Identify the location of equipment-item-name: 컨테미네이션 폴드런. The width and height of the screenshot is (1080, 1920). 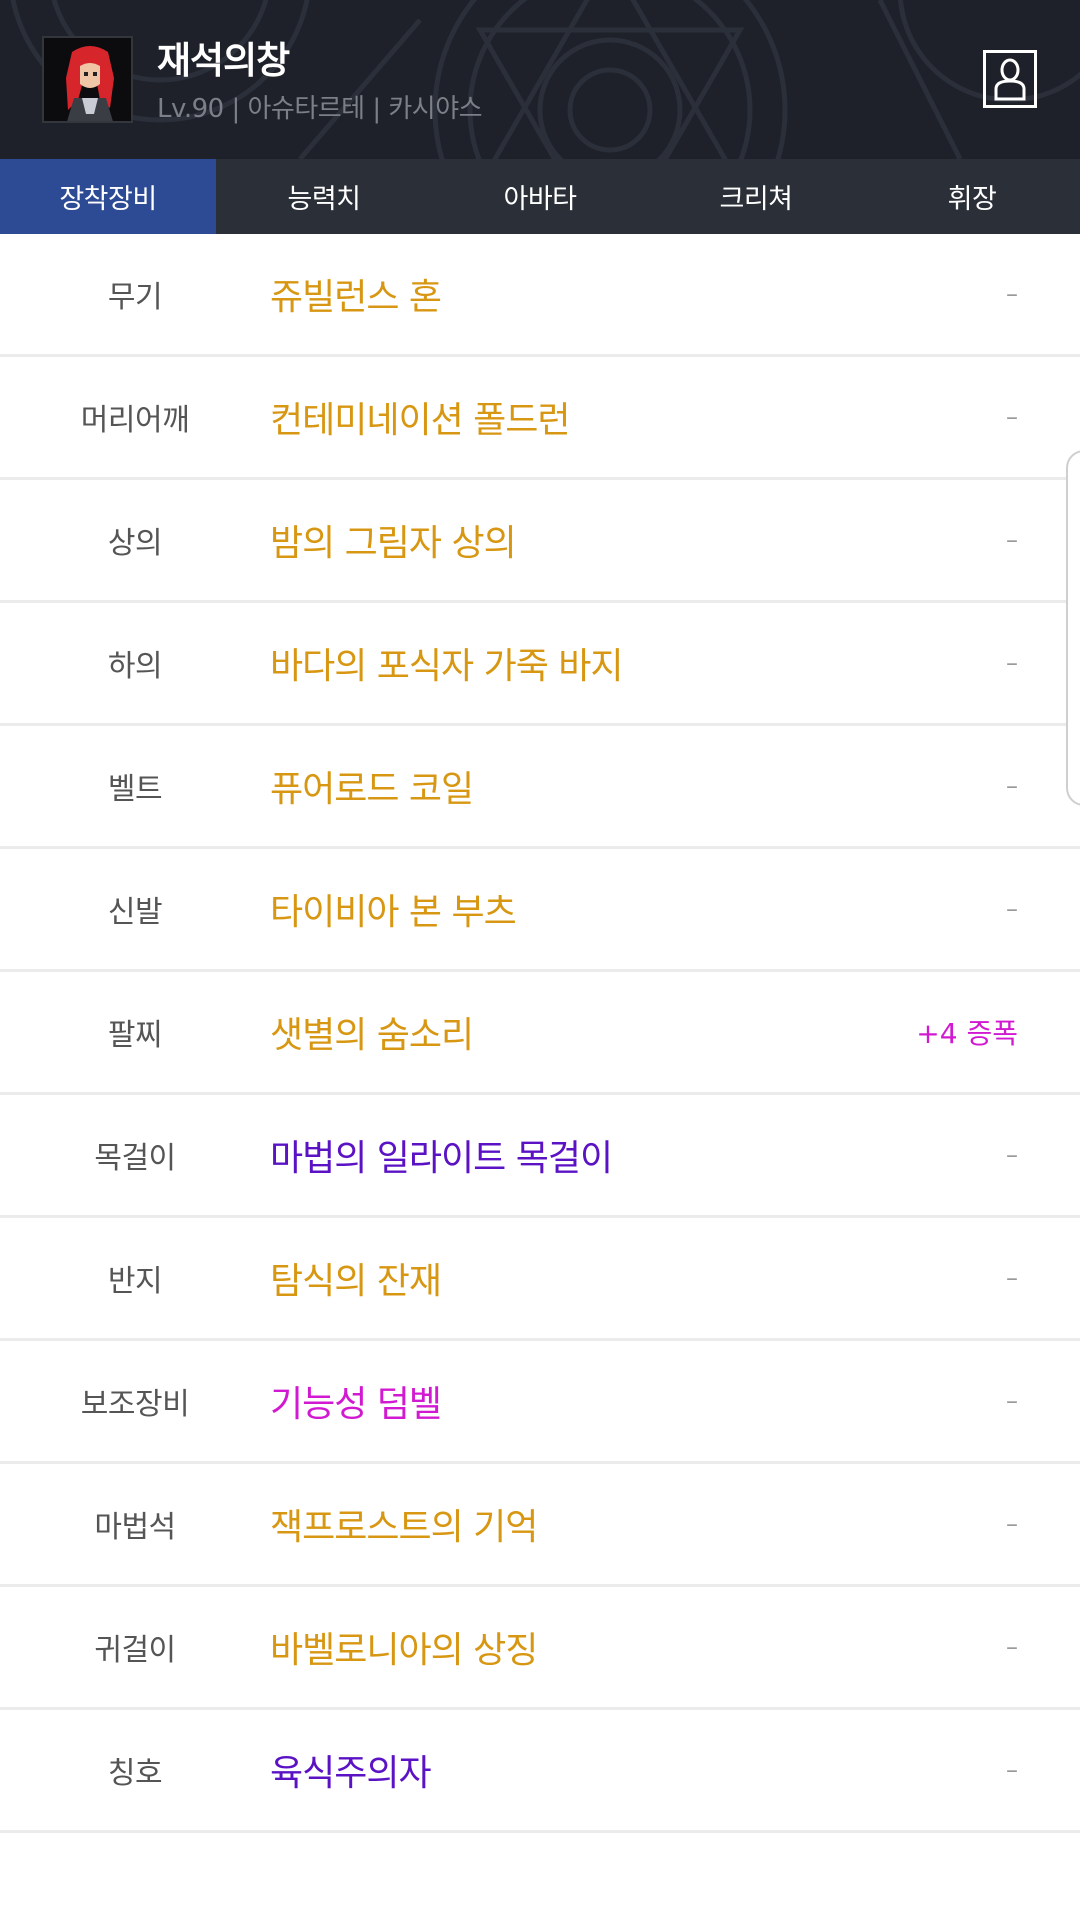
(420, 417).